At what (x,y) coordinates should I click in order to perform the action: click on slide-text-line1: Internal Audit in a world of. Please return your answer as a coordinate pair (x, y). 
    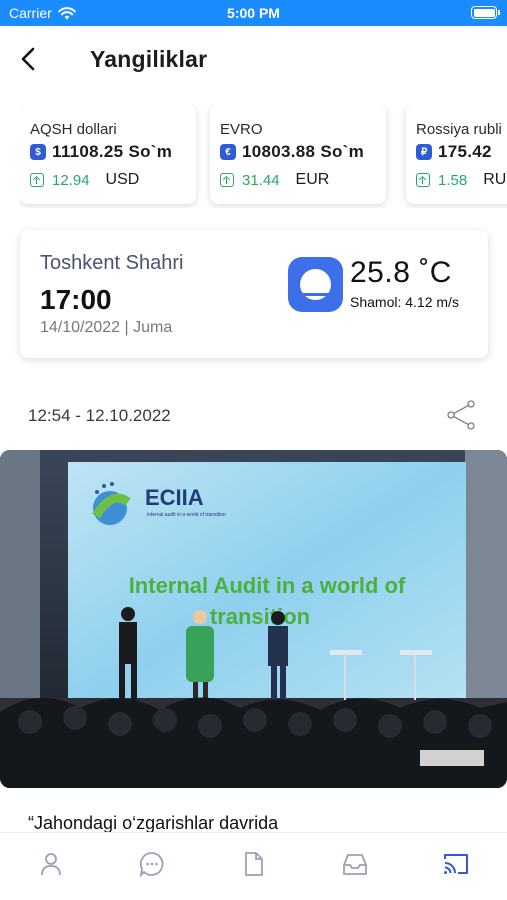
    Looking at the image, I should click on (267, 585).